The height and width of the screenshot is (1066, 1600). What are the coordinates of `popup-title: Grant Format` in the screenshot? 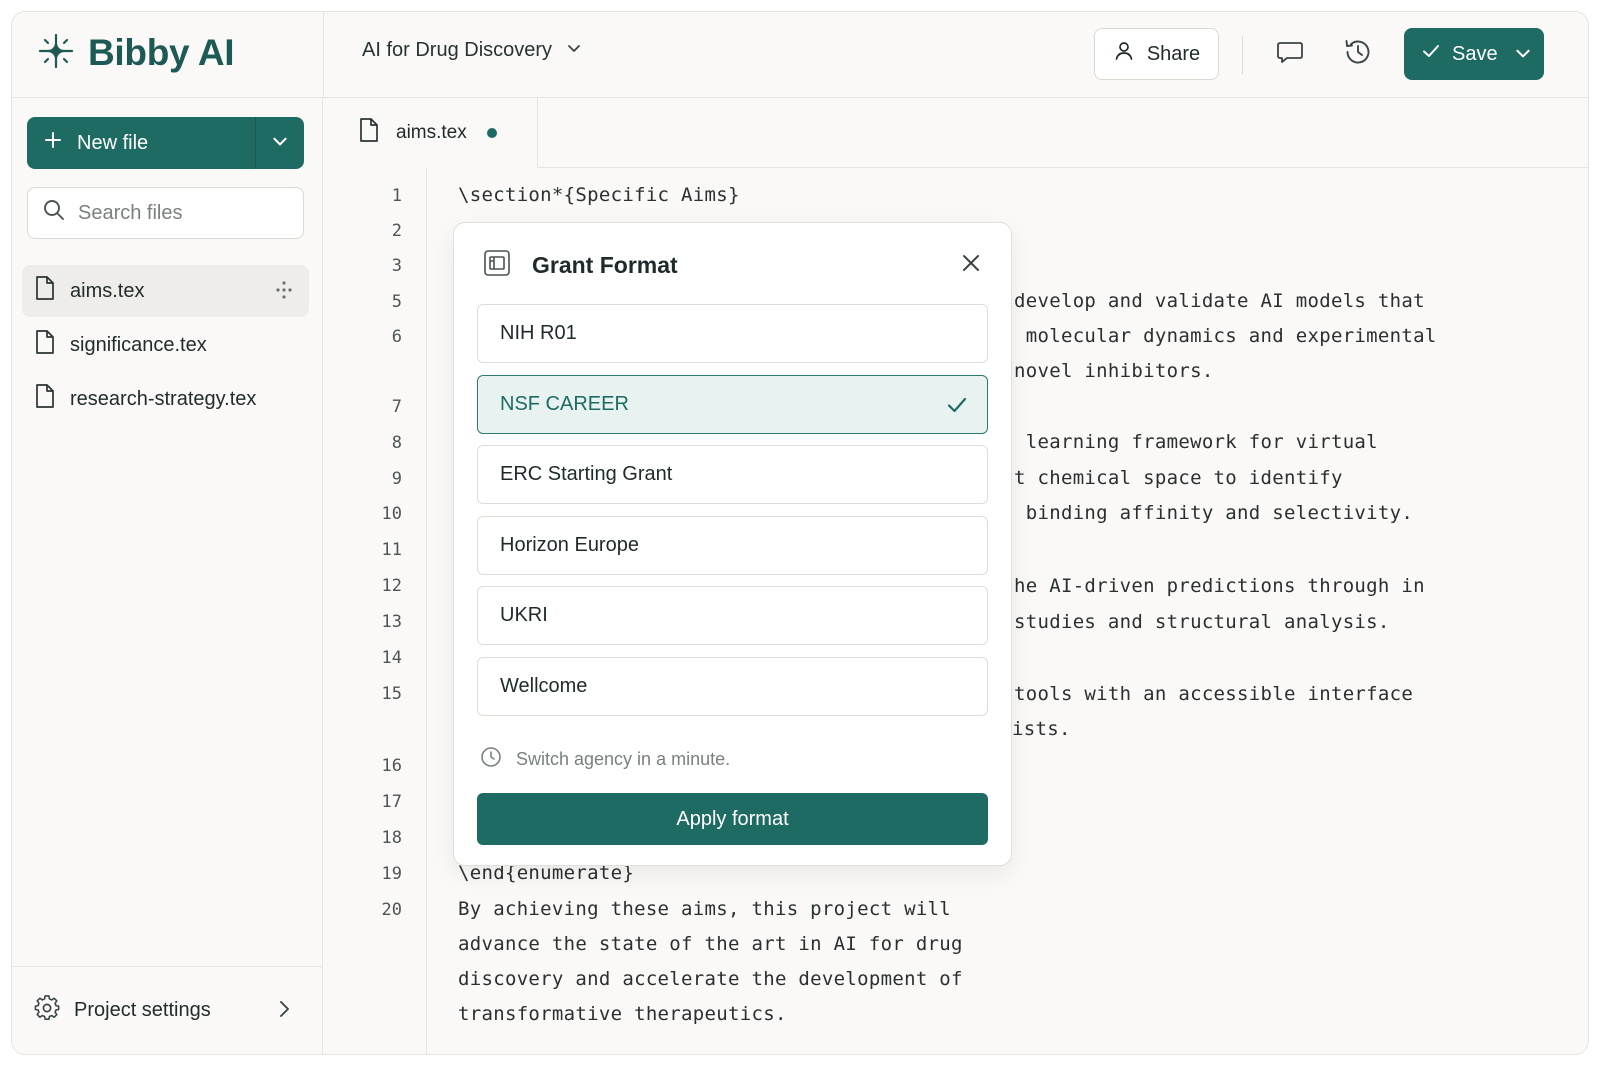 It's located at (605, 264).